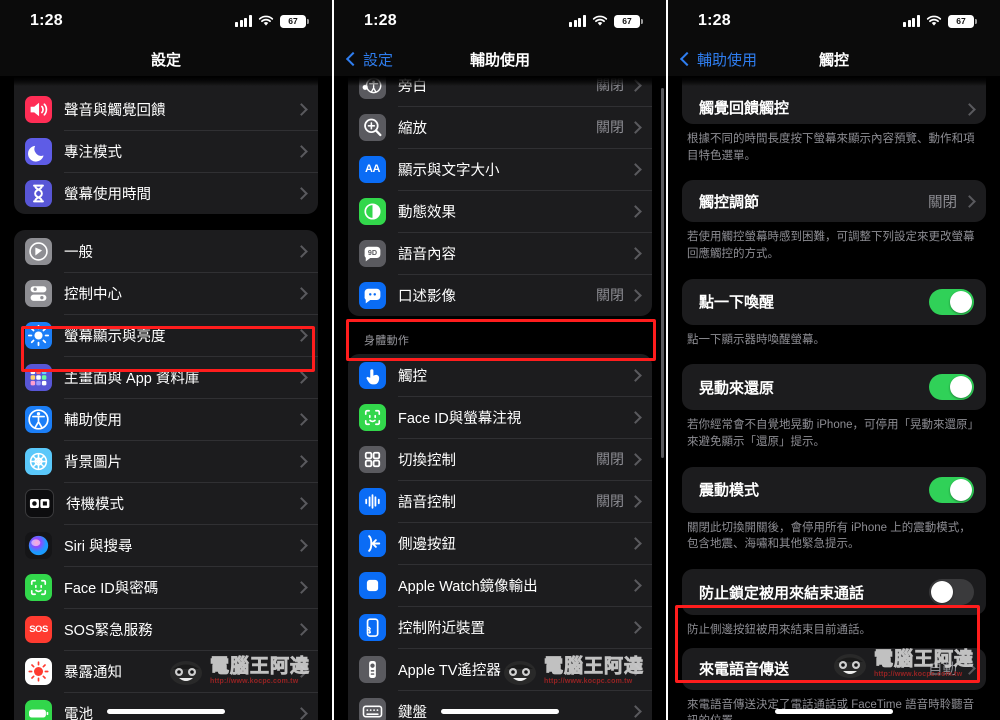  Describe the element at coordinates (372, 459) in the screenshot. I see `switch-control-icon` at that location.